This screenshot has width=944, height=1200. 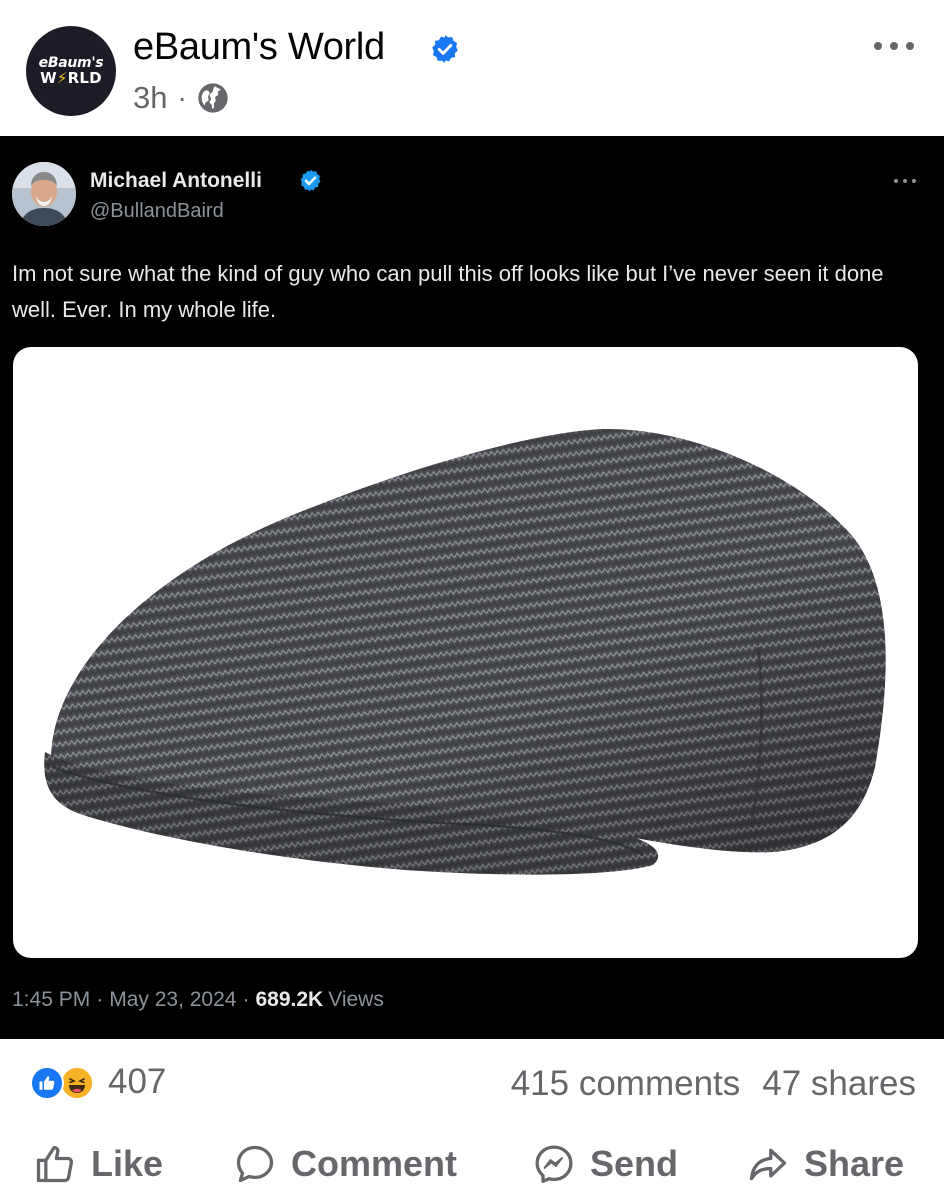 I want to click on like-button: Like, so click(x=98, y=1164).